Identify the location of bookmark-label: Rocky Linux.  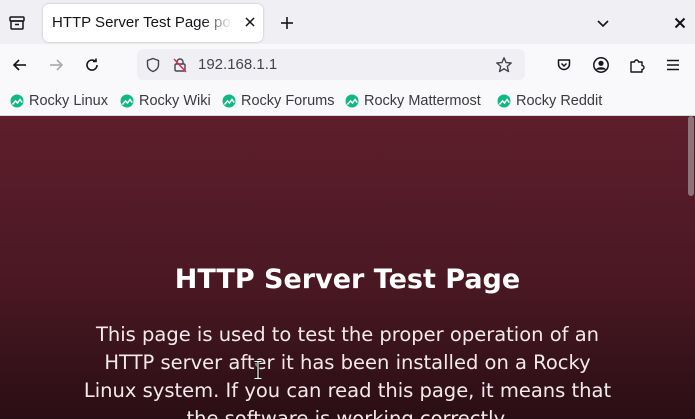
(68, 101).